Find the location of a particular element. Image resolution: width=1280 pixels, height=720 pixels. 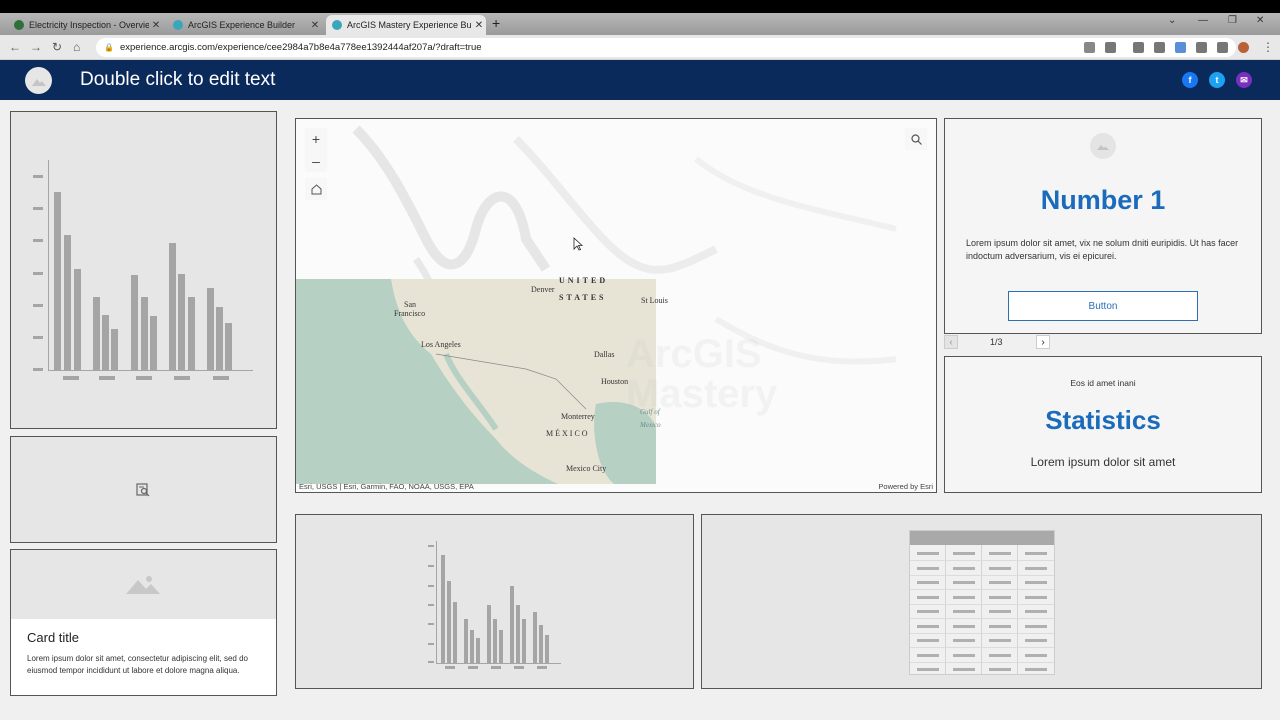

share-icon is located at coordinates (1089, 47).